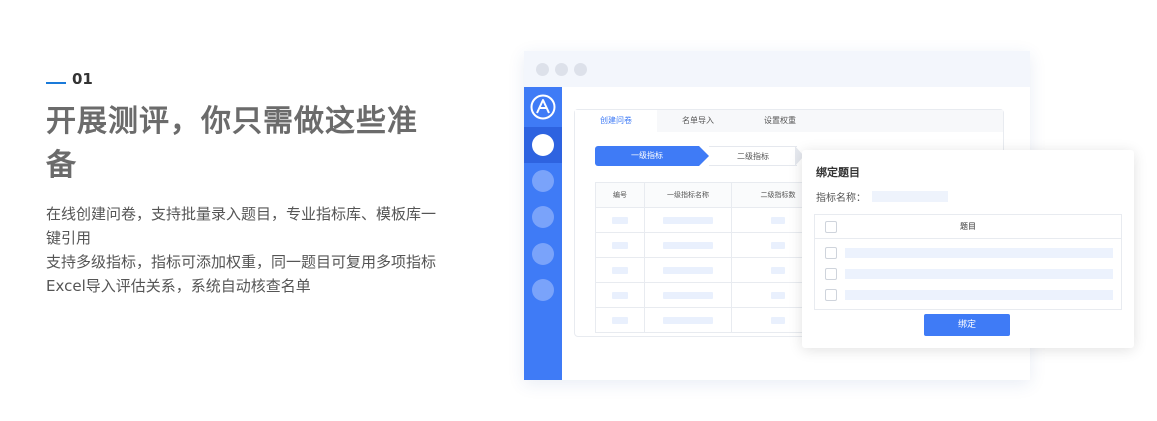  What do you see at coordinates (620, 195) in the screenshot?
I see `column-header: 编号` at bounding box center [620, 195].